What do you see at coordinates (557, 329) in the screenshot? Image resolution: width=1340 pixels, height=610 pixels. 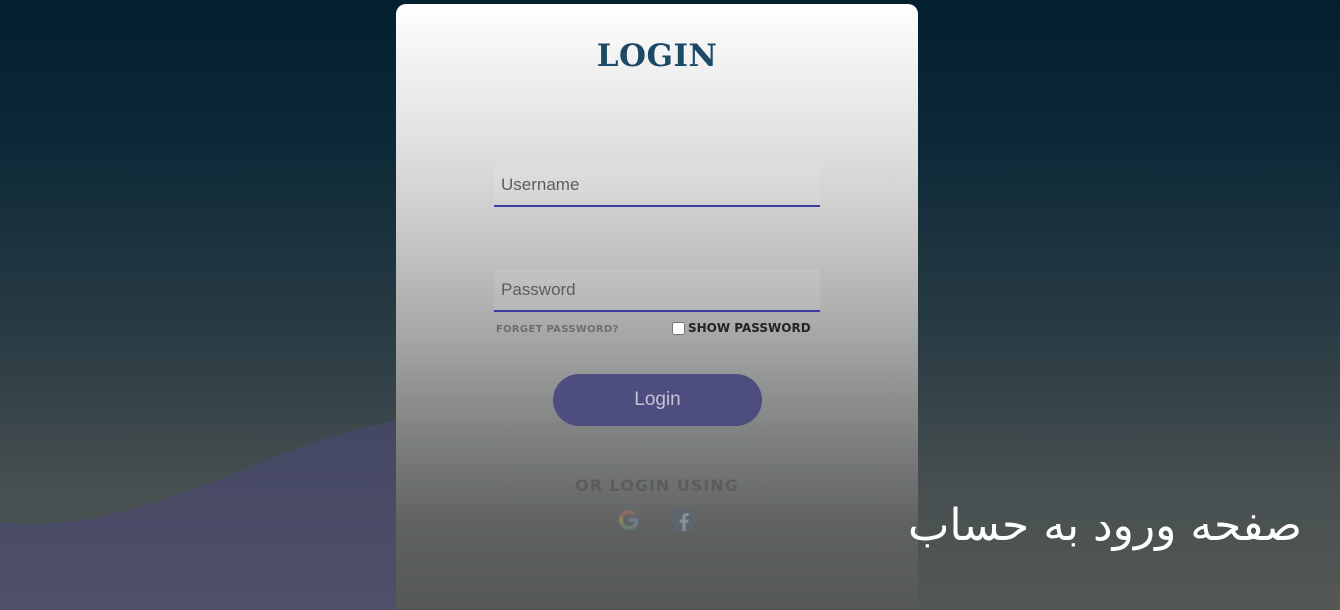 I see `forget-password-link: FORGET PASSWORD?` at bounding box center [557, 329].